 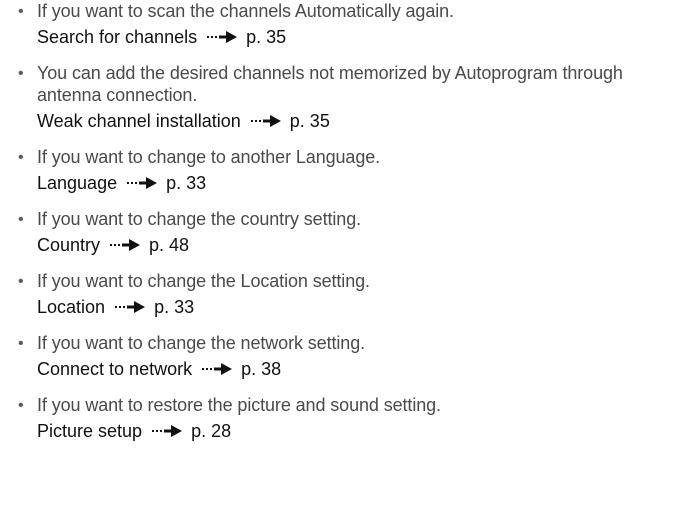 What do you see at coordinates (261, 369) in the screenshot?
I see `page-number: p. 38` at bounding box center [261, 369].